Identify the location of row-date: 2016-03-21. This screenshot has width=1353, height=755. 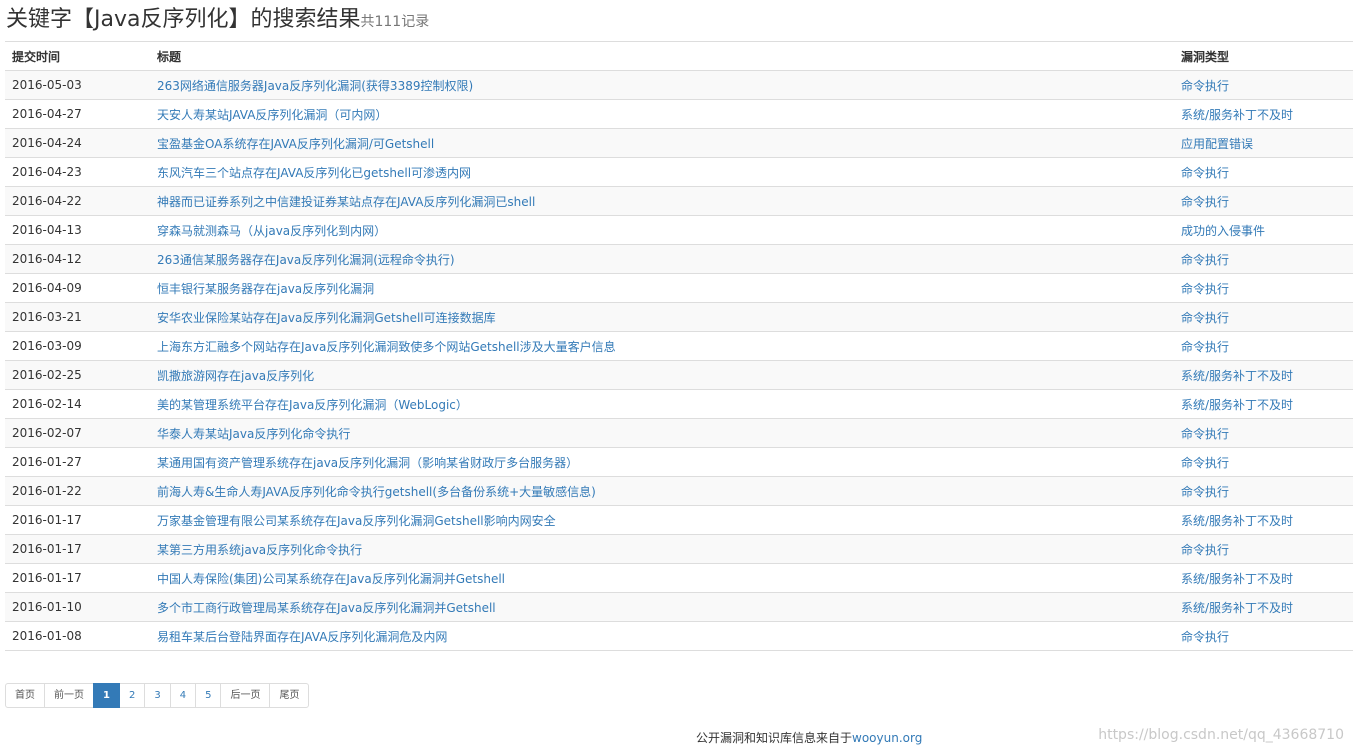
(77, 317).